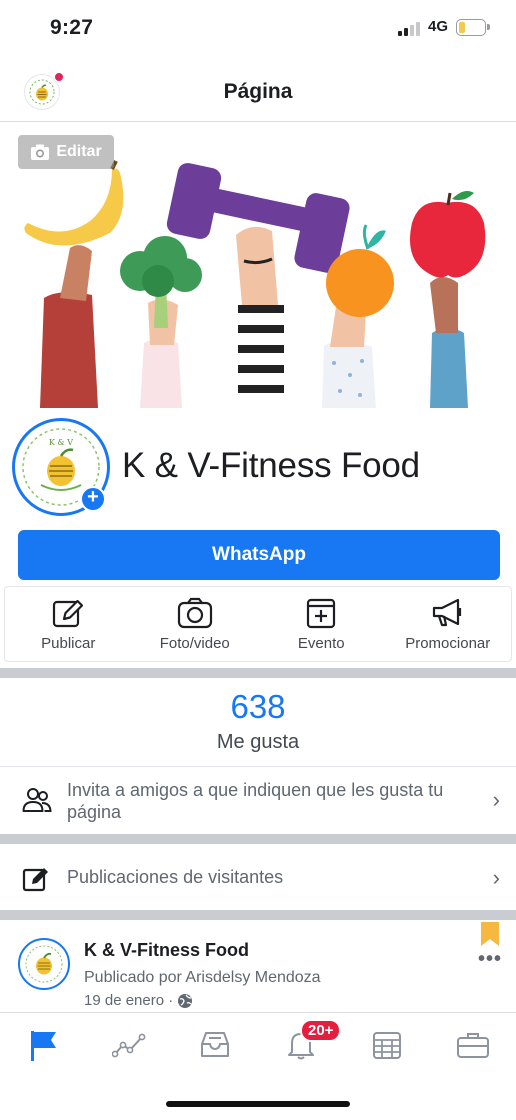 The image size is (516, 1120). Describe the element at coordinates (185, 1000) in the screenshot. I see `globe-icon` at that location.